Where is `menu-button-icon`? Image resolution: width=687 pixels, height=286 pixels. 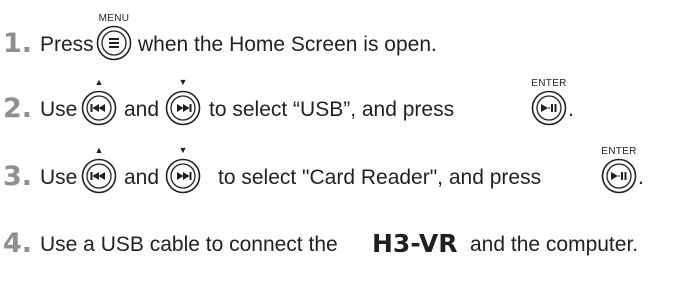 menu-button-icon is located at coordinates (114, 43).